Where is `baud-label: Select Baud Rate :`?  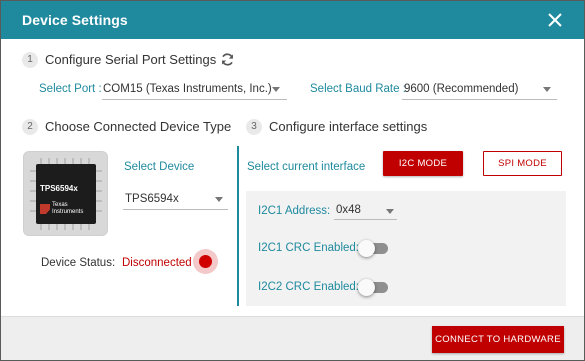 baud-label: Select Baud Rate : is located at coordinates (358, 89).